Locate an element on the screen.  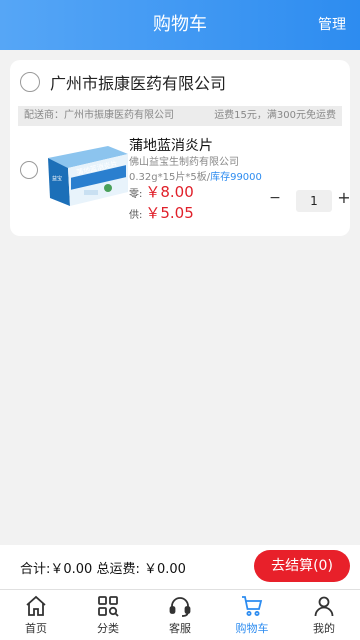
stock-text: 库存99000 is located at coordinates (236, 177).